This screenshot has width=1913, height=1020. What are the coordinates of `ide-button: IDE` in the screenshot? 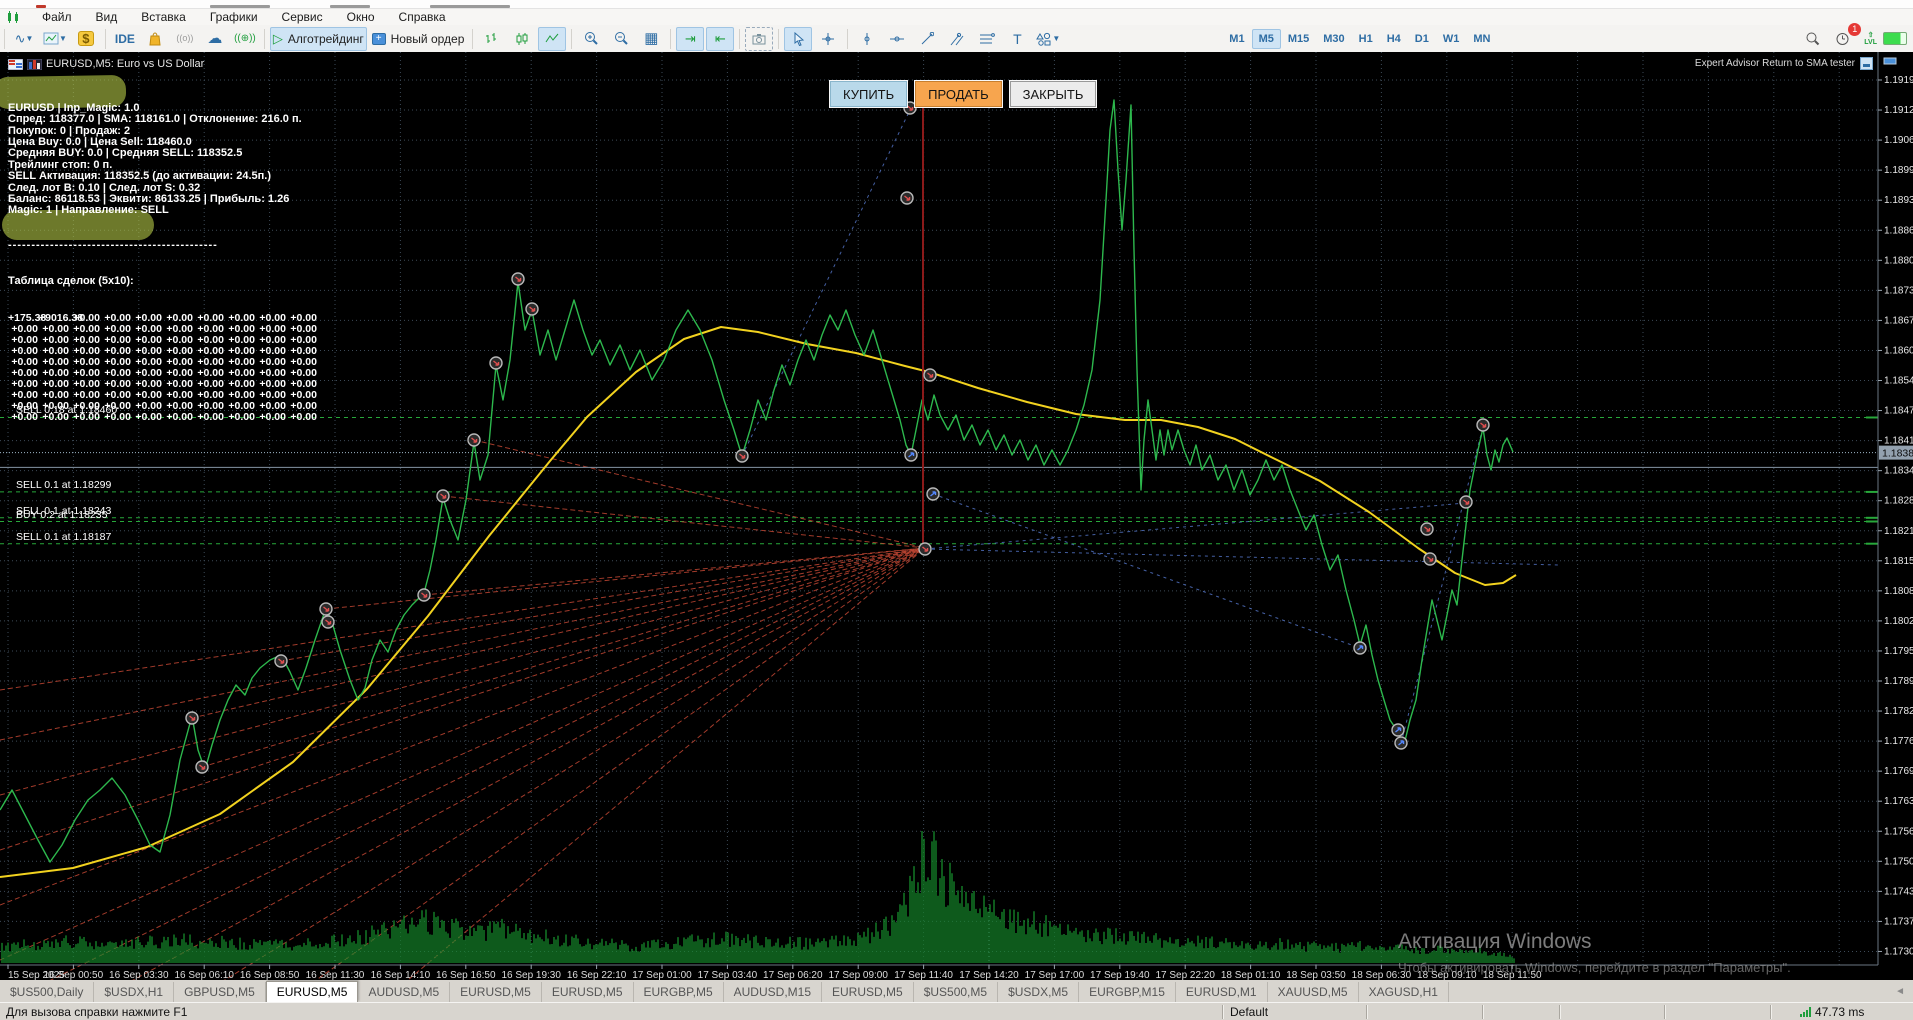 It's located at (125, 39).